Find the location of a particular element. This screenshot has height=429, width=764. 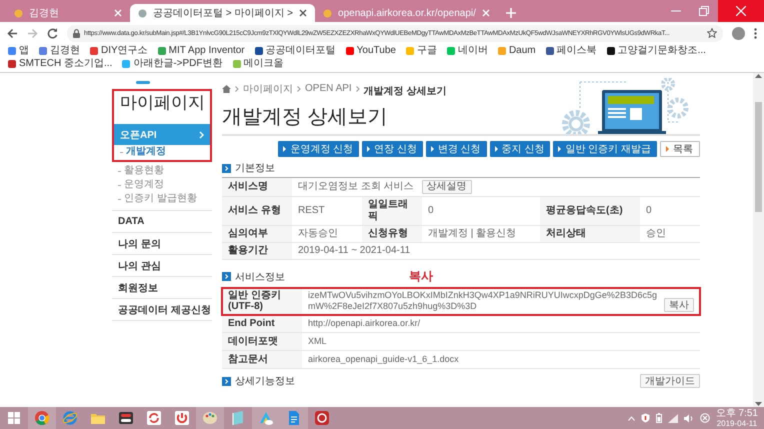

section-heading: 서비스정보 is located at coordinates (260, 277).